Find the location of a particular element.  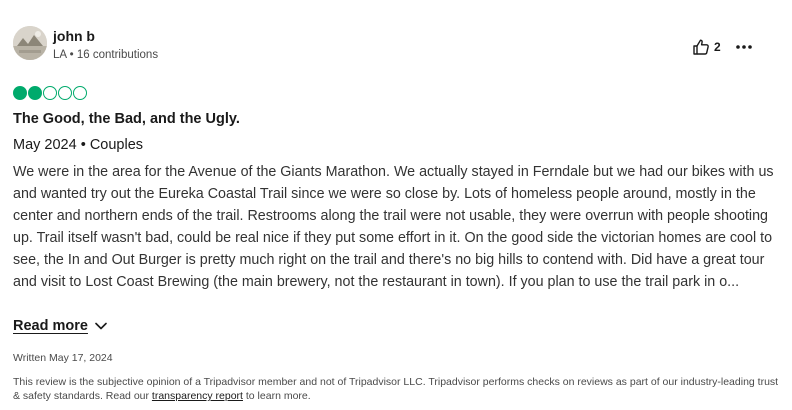

trip-info: May 2024 • Couples is located at coordinates (78, 145).